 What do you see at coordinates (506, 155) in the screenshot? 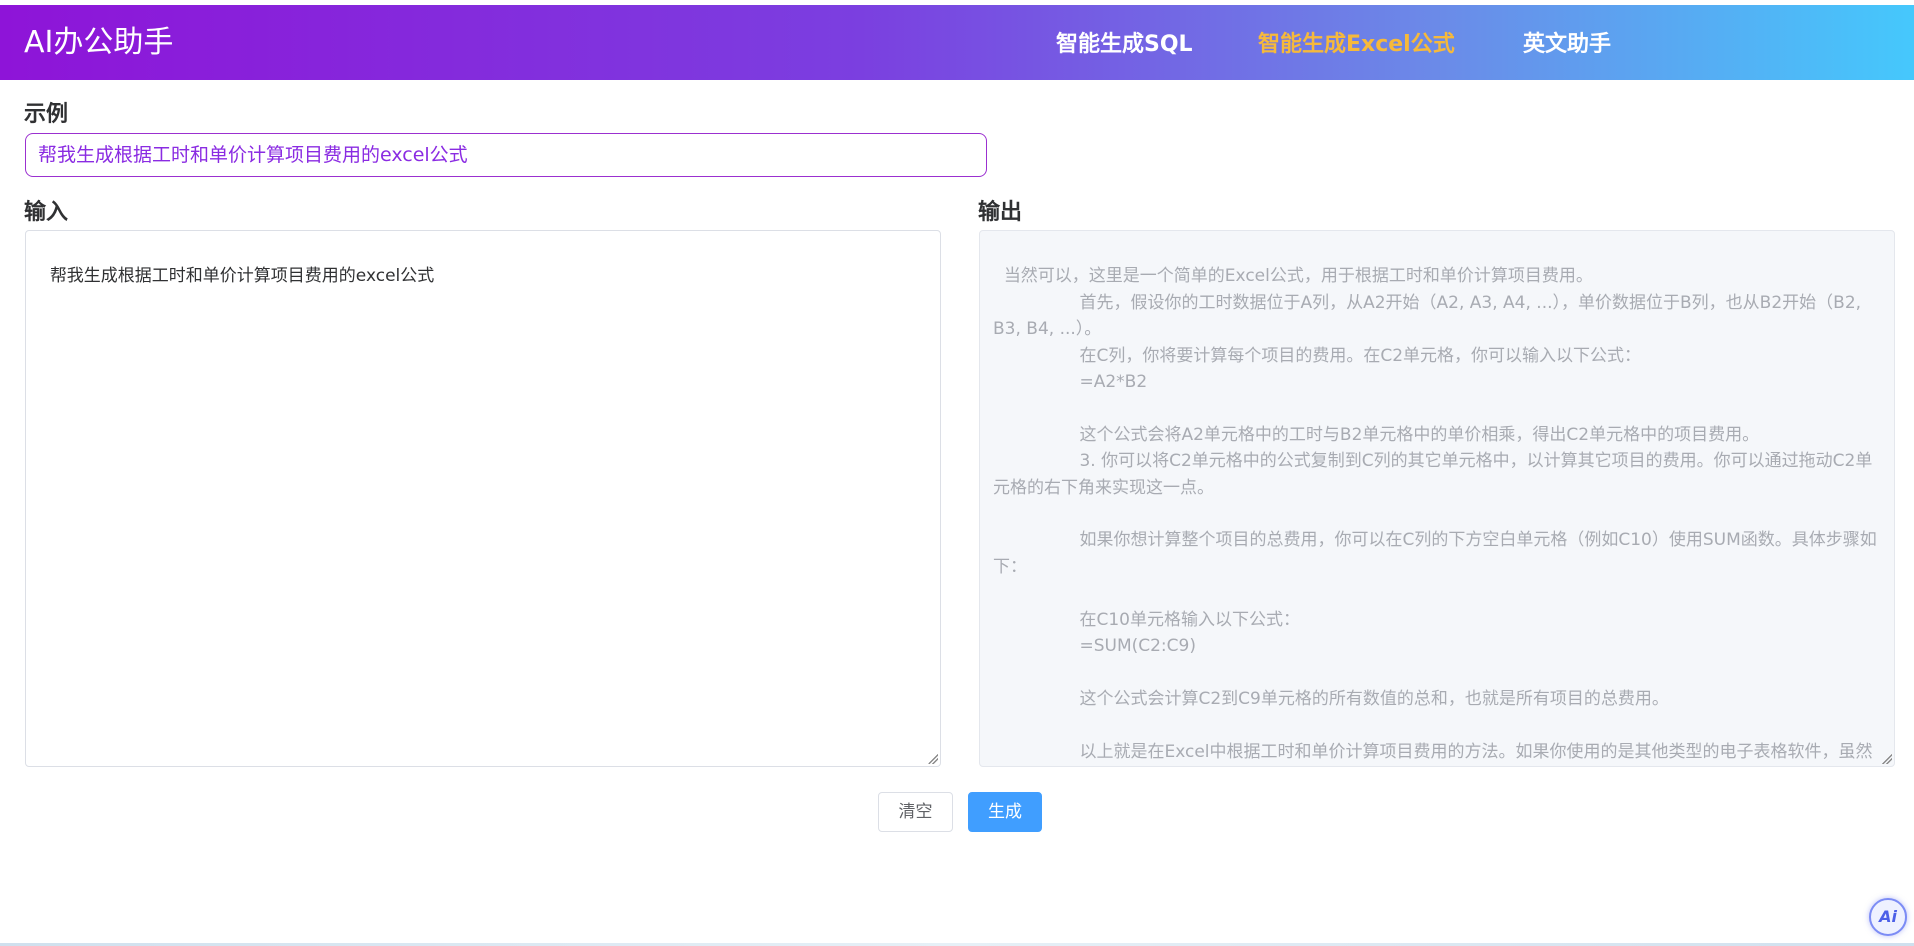
I see `example-prompt: 帮我生成根据工时和单价计算项目费用的excel公式` at bounding box center [506, 155].